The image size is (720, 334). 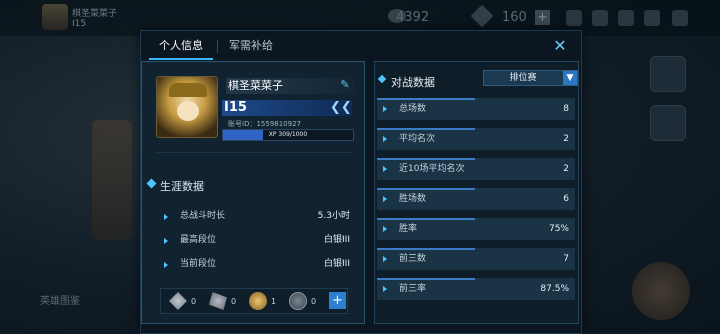 What do you see at coordinates (60, 299) in the screenshot?
I see `hero-gallery-button: 英雄图鉴` at bounding box center [60, 299].